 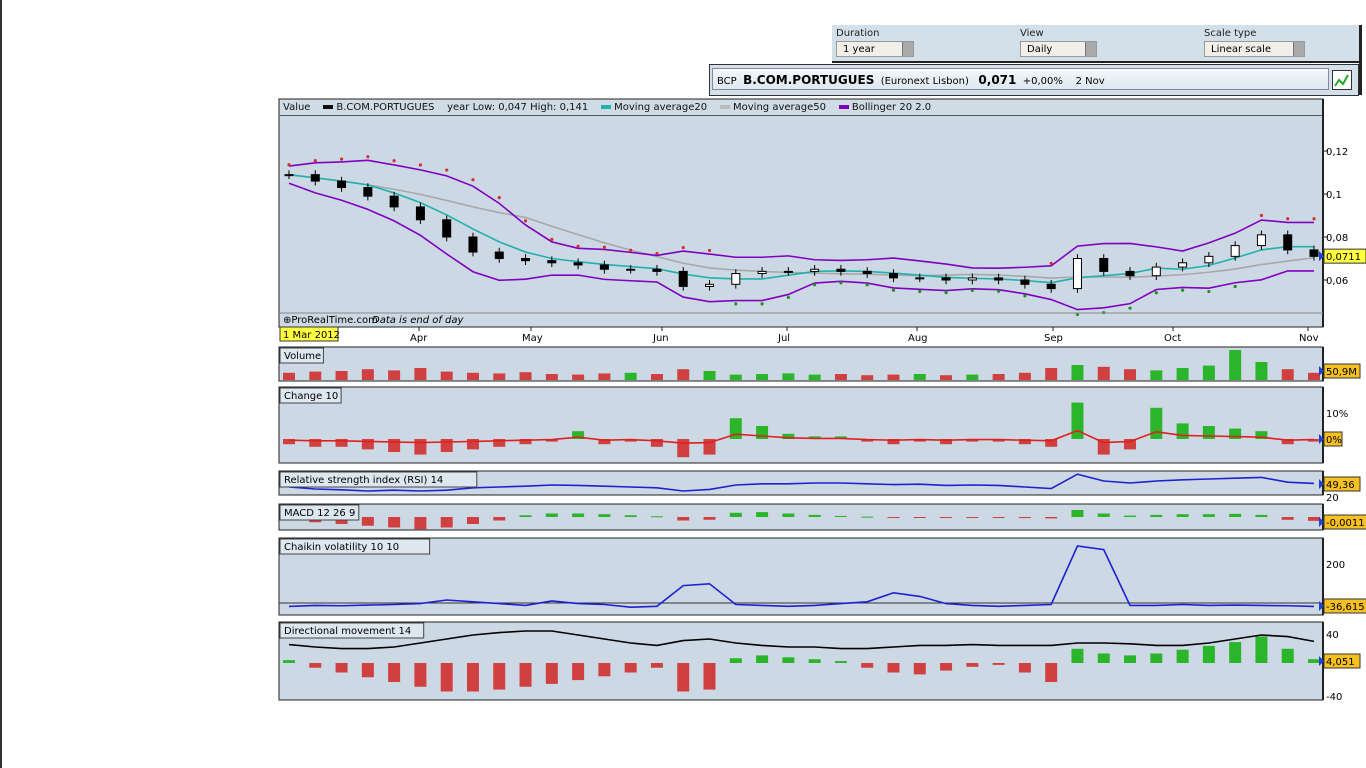 What do you see at coordinates (532, 338) in the screenshot?
I see `x-tick-label: May` at bounding box center [532, 338].